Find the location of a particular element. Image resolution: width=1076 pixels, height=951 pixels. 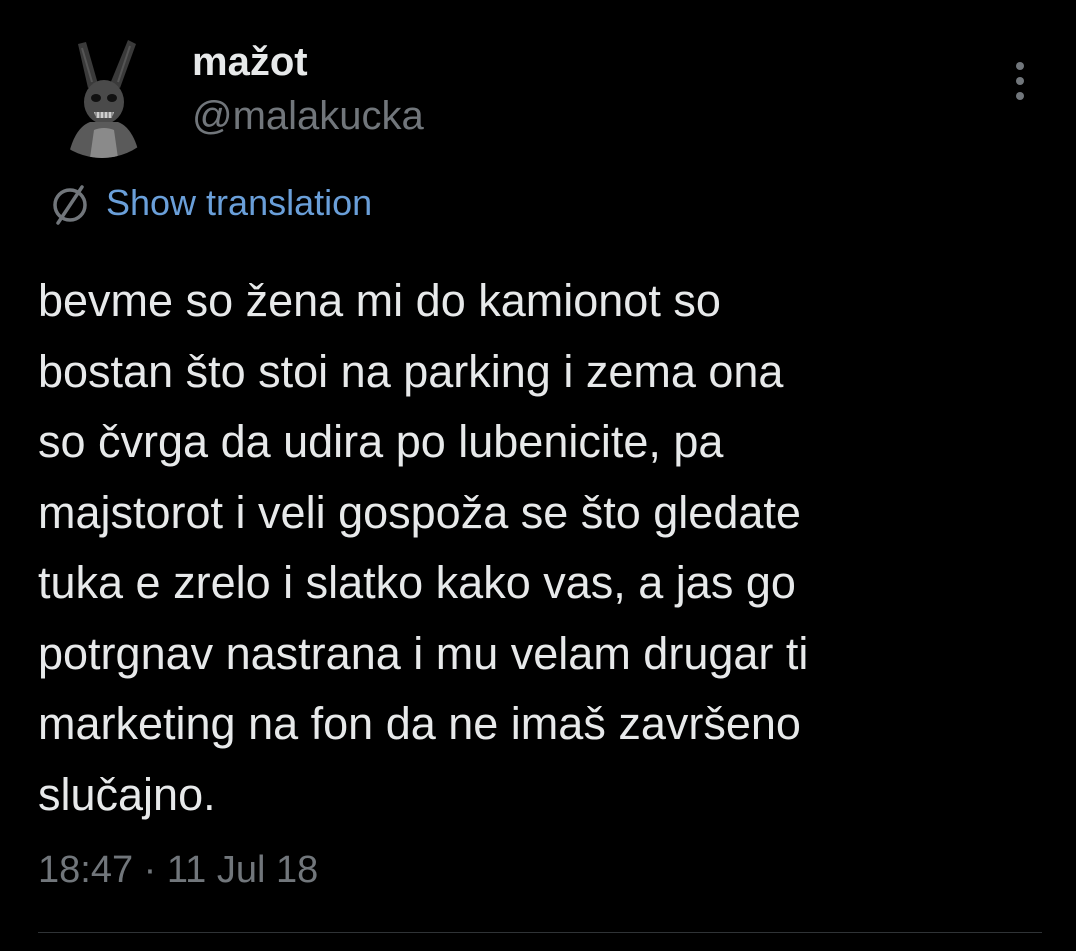

show-translation-label: Show translation is located at coordinates (239, 202).